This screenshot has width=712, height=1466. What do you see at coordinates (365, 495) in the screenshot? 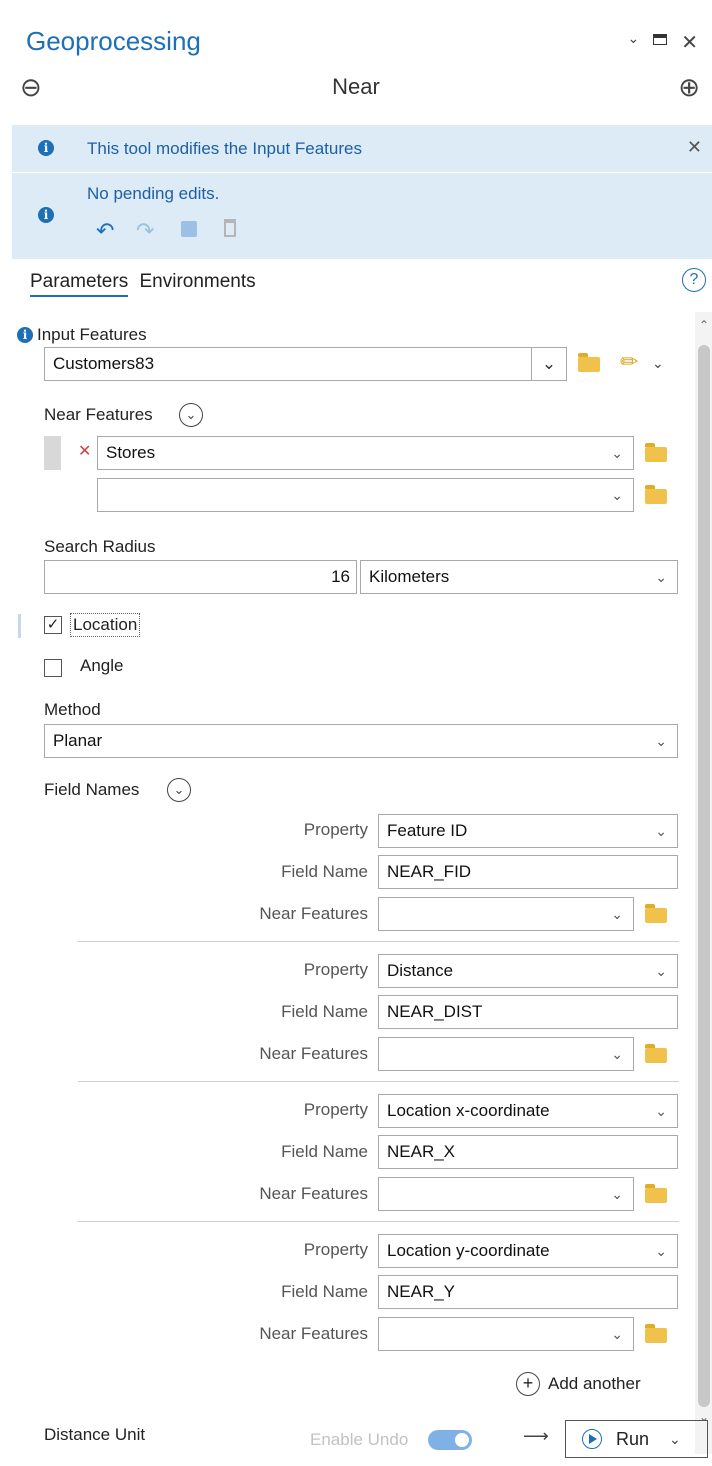
I see `near-features-empty-combo: ⌄` at bounding box center [365, 495].